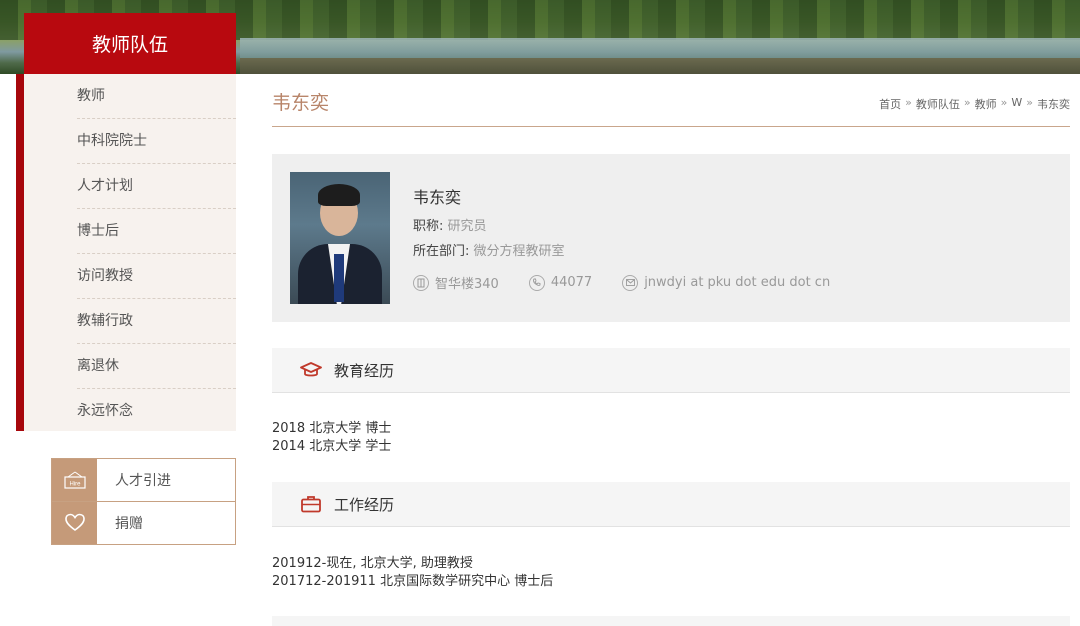  I want to click on sidebar-menu: 教师 中科院院士 人才计划 博士后 访问教授 教辅行政 离退休 永远怀念, so click(126, 252).